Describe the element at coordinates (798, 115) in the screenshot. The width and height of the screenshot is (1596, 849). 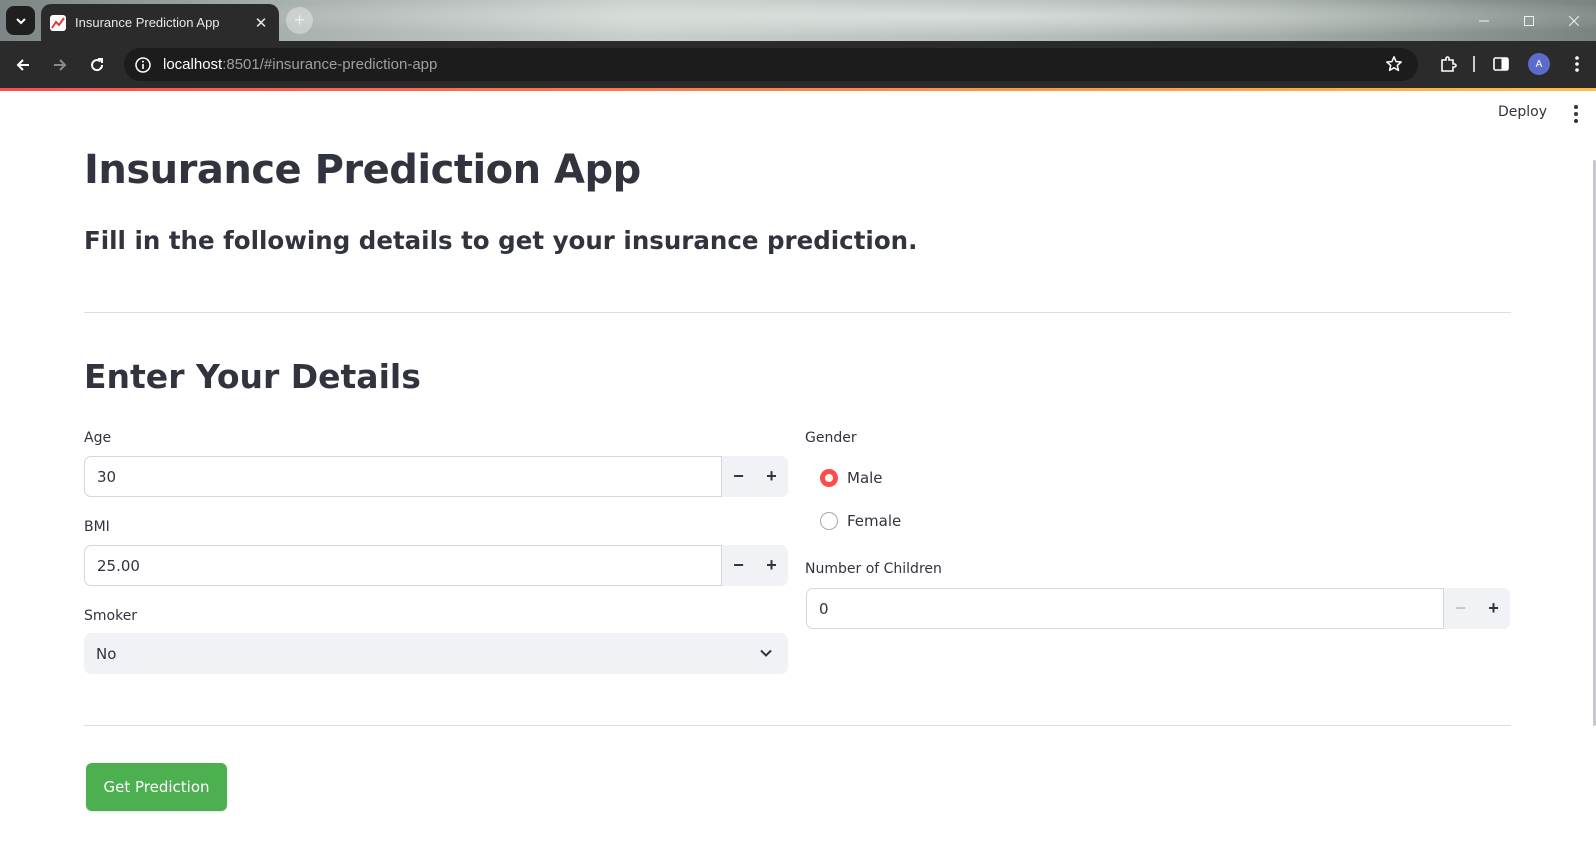
I see `app-header: Deploy` at that location.